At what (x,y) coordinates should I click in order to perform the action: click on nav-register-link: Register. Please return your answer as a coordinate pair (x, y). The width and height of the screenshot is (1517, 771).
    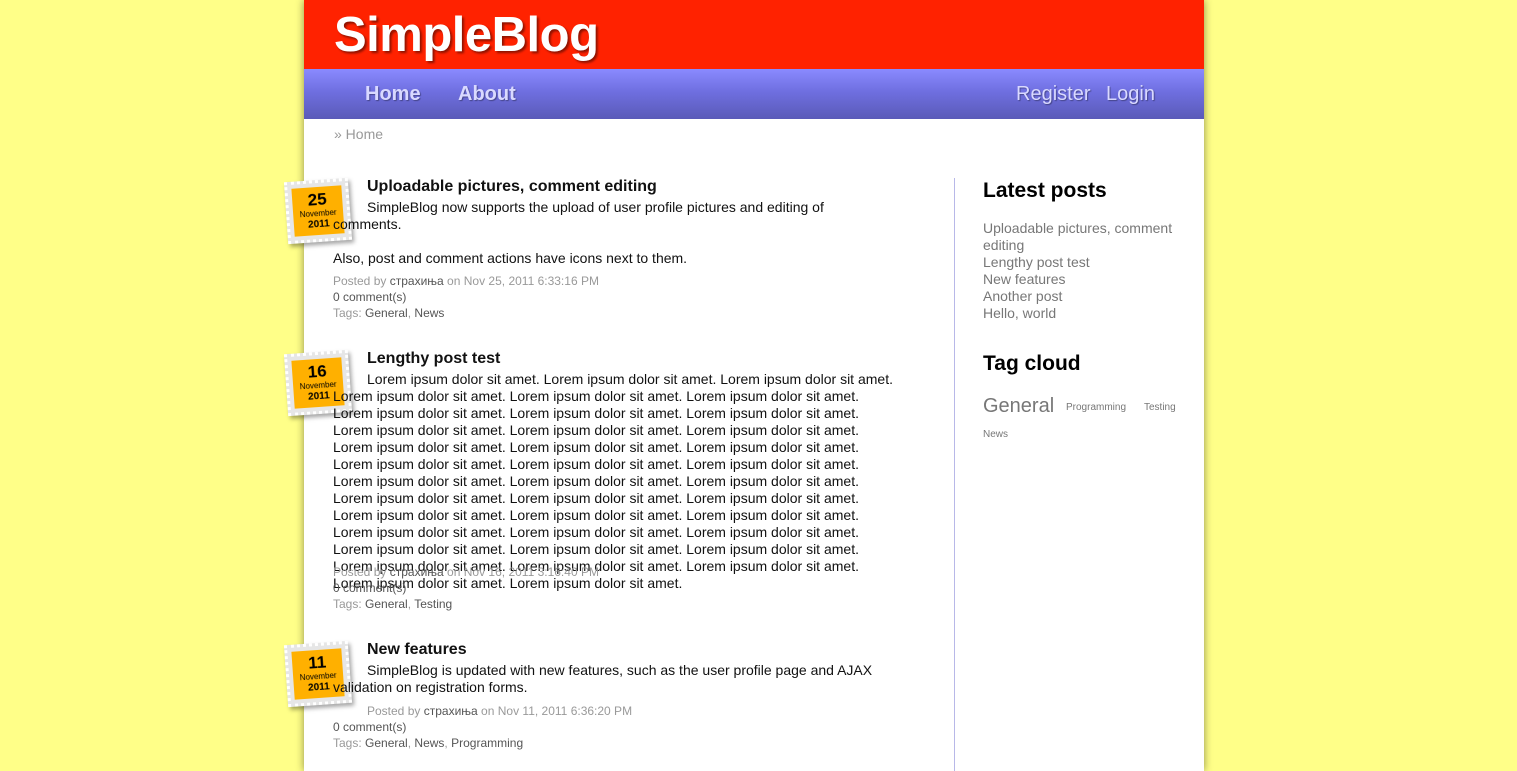
    Looking at the image, I should click on (1053, 94).